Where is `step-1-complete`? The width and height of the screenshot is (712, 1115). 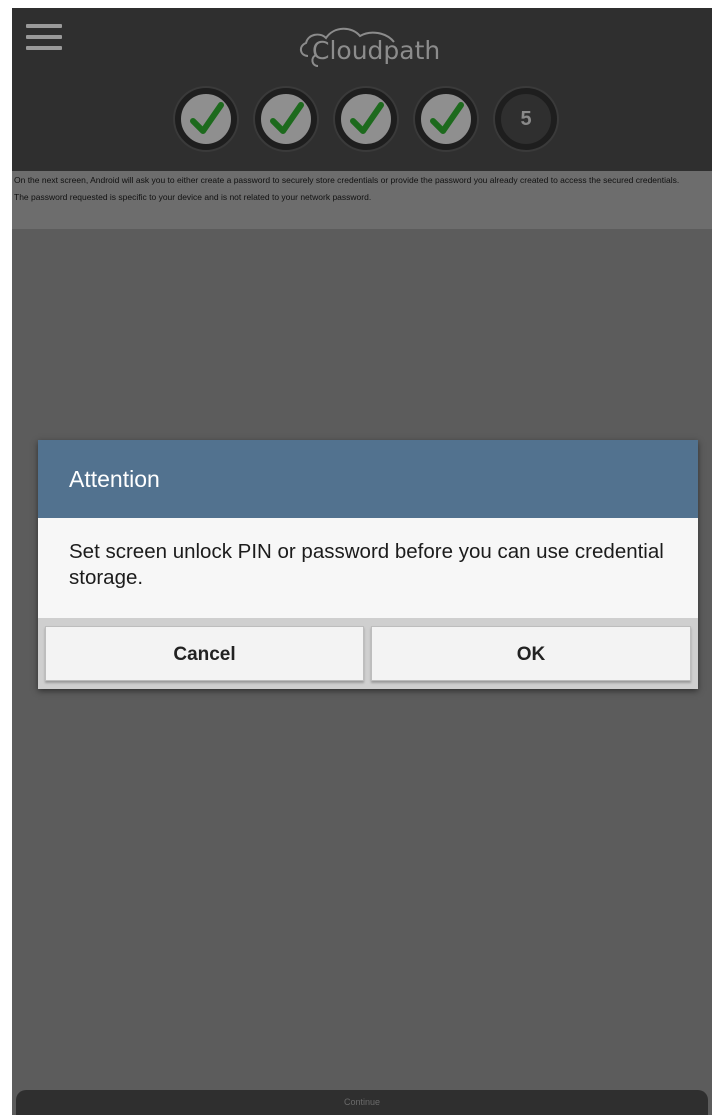
step-1-complete is located at coordinates (206, 119).